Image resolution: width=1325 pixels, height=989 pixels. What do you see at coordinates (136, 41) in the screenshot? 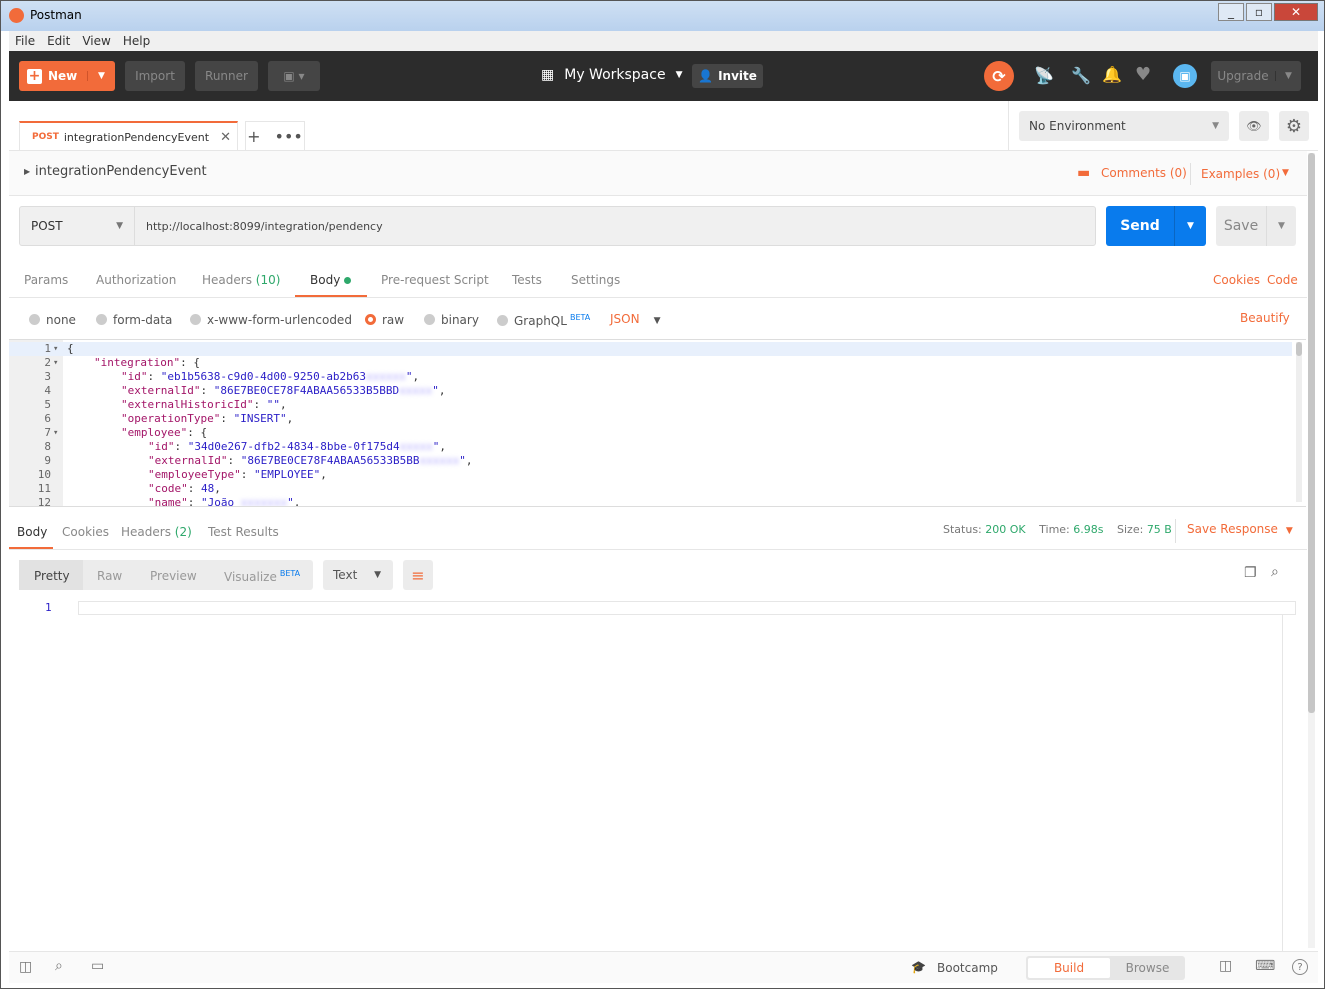
I see `menu-help: Help` at bounding box center [136, 41].